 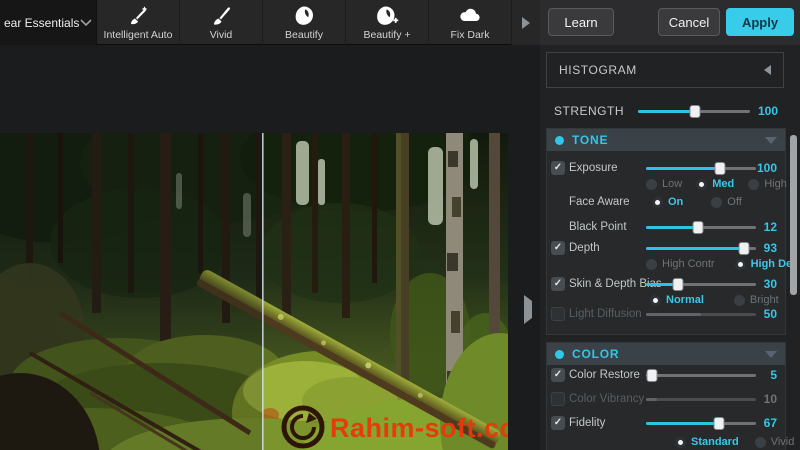 I want to click on exposure-value: 100, so click(x=766, y=168).